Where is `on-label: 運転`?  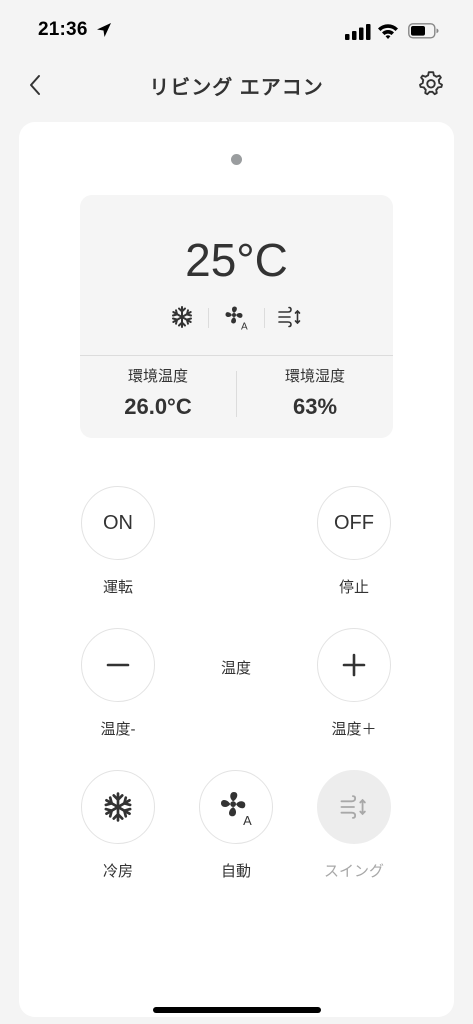 on-label: 運転 is located at coordinates (117, 587).